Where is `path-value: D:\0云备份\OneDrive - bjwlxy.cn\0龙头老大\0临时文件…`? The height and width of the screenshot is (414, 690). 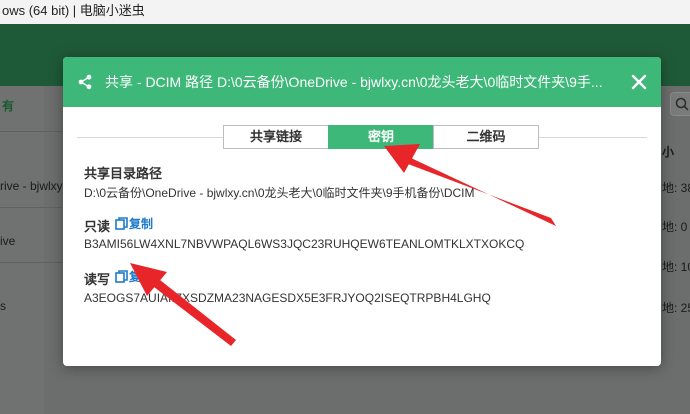
path-value: D:\0云备份\OneDrive - bjwlxy.cn\0龙头老大\0临时文件… is located at coordinates (279, 193).